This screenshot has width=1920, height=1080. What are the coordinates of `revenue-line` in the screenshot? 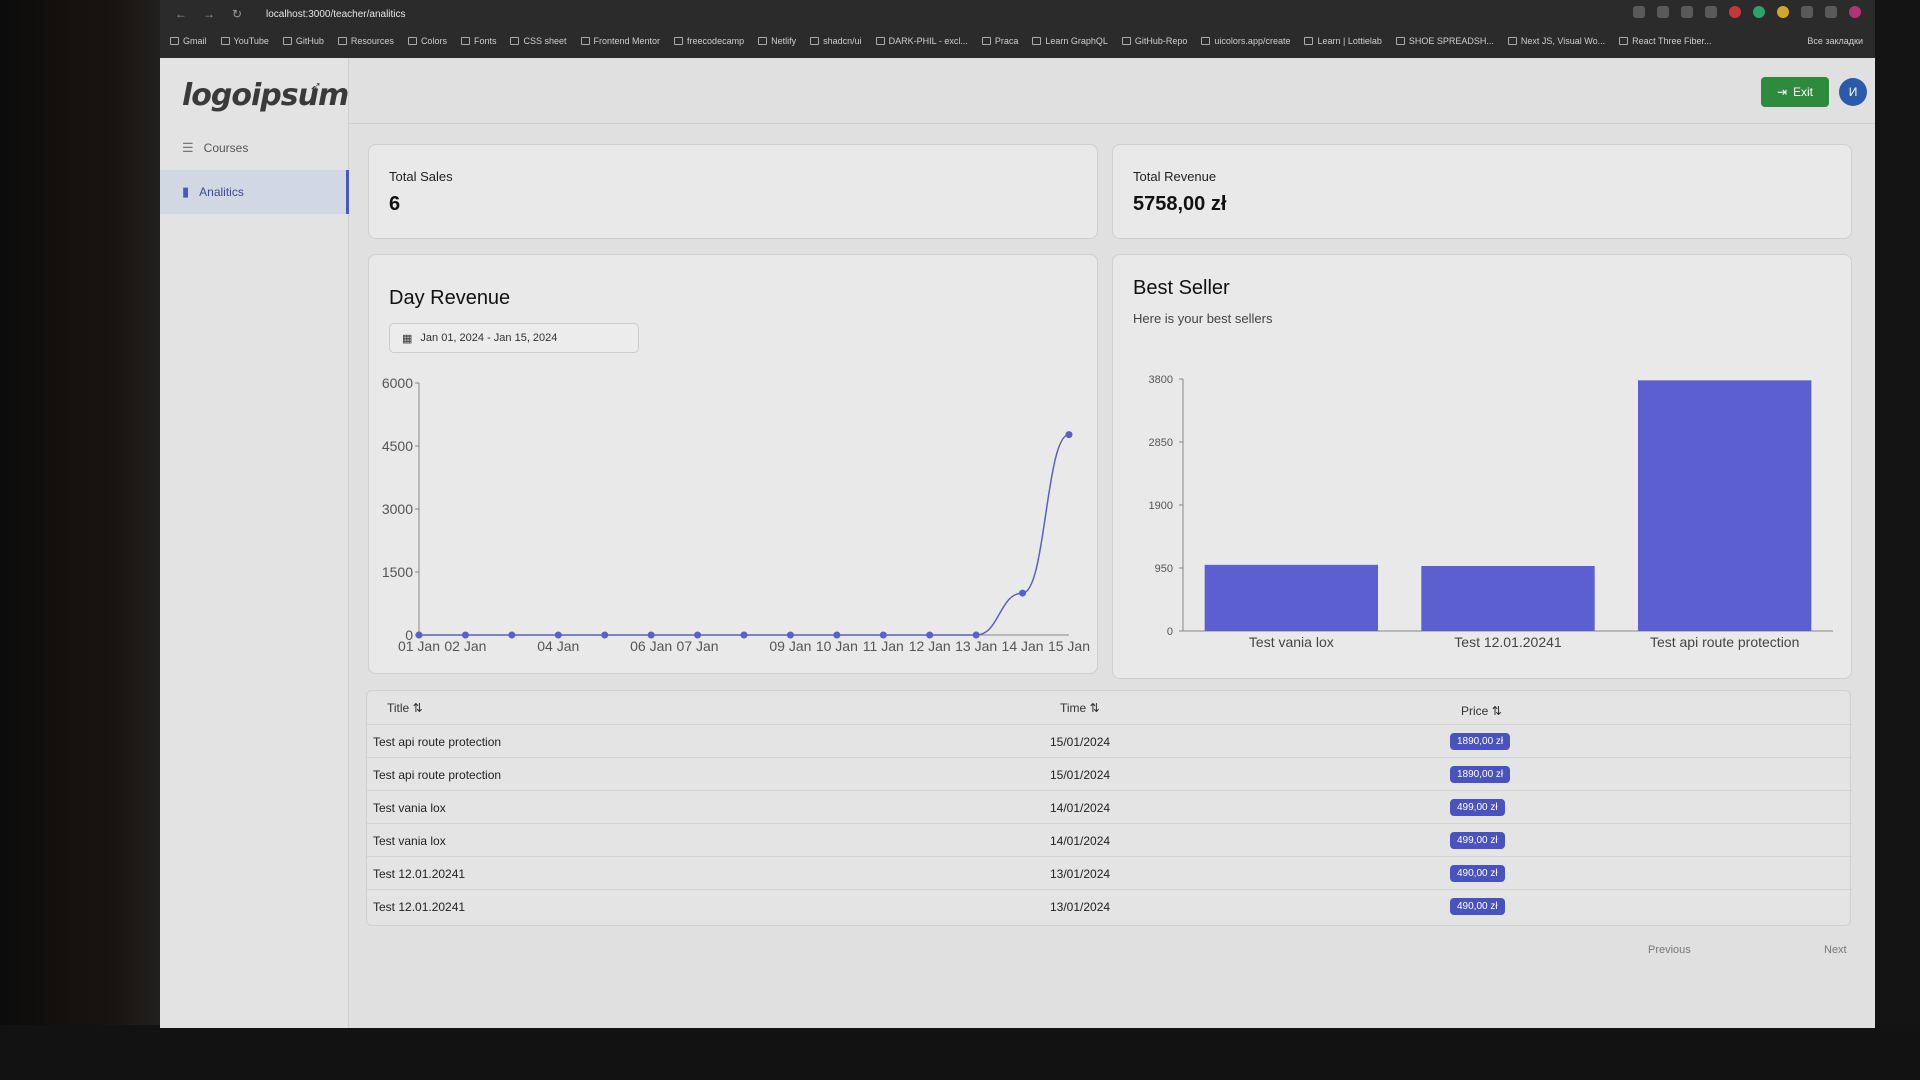 It's located at (744, 534).